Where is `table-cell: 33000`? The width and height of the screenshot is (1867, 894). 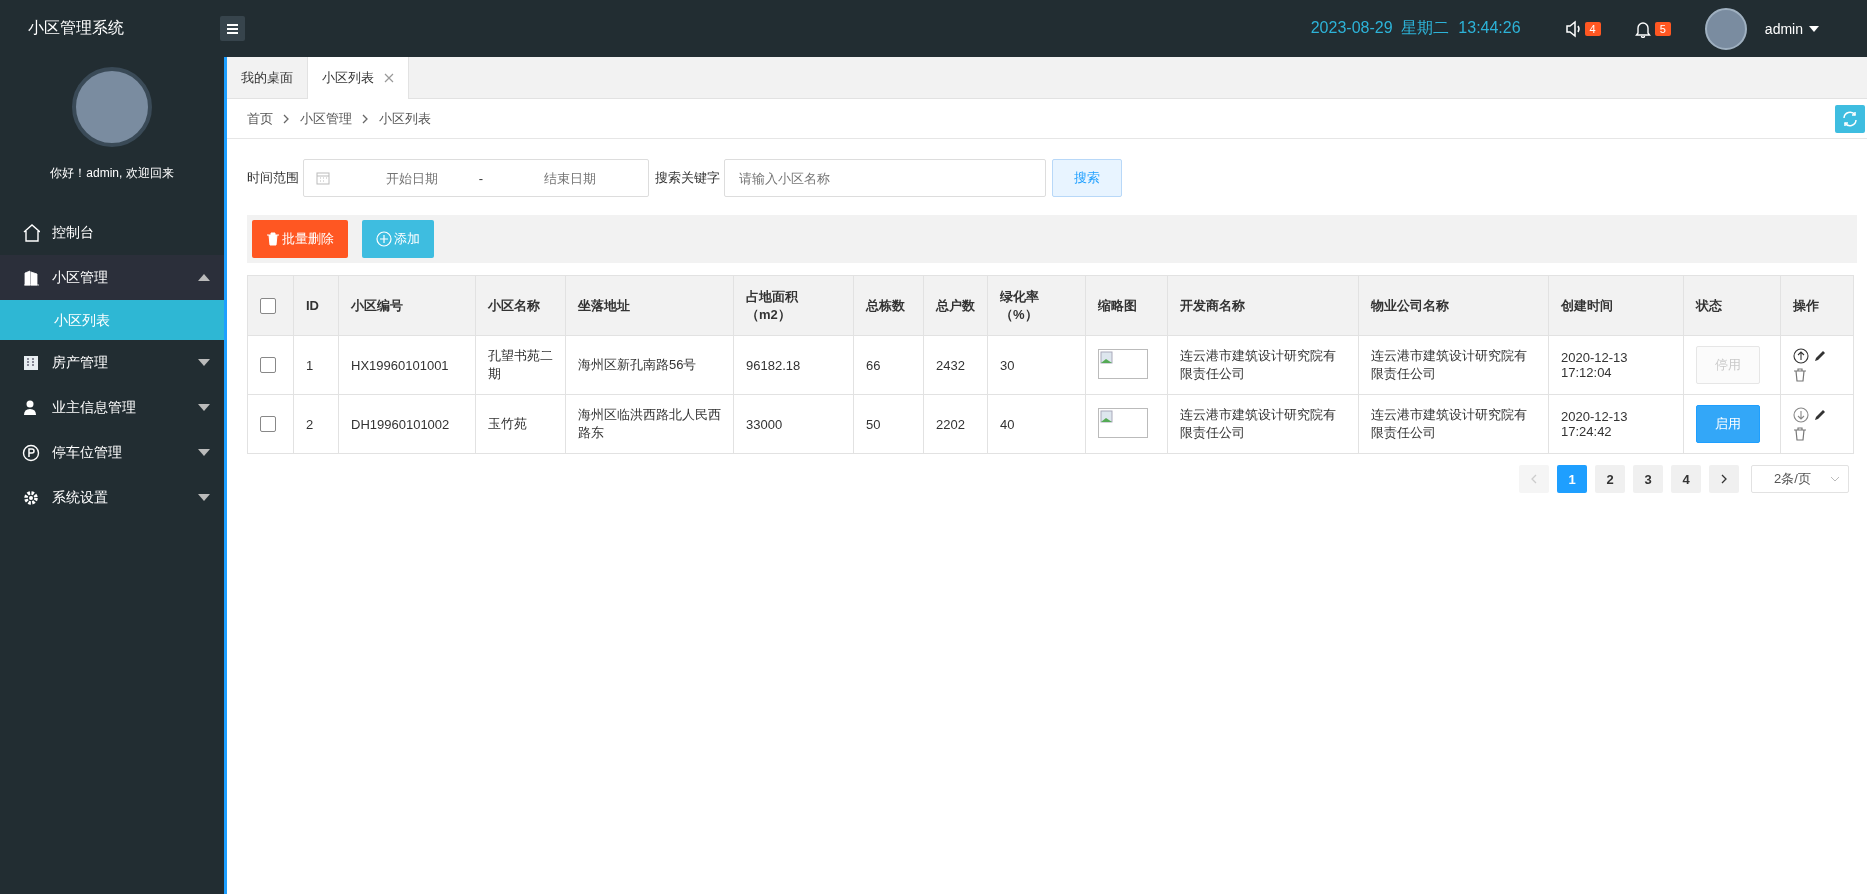 table-cell: 33000 is located at coordinates (764, 424).